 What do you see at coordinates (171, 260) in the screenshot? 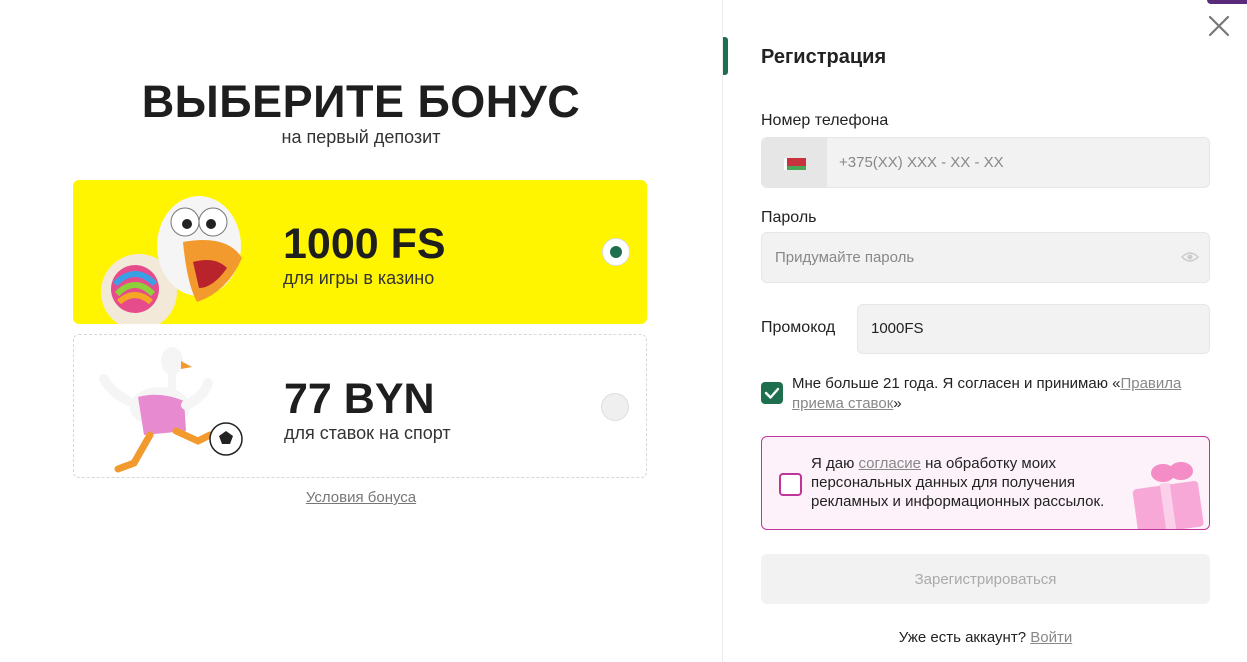
I see `goose-casino-illustration` at bounding box center [171, 260].